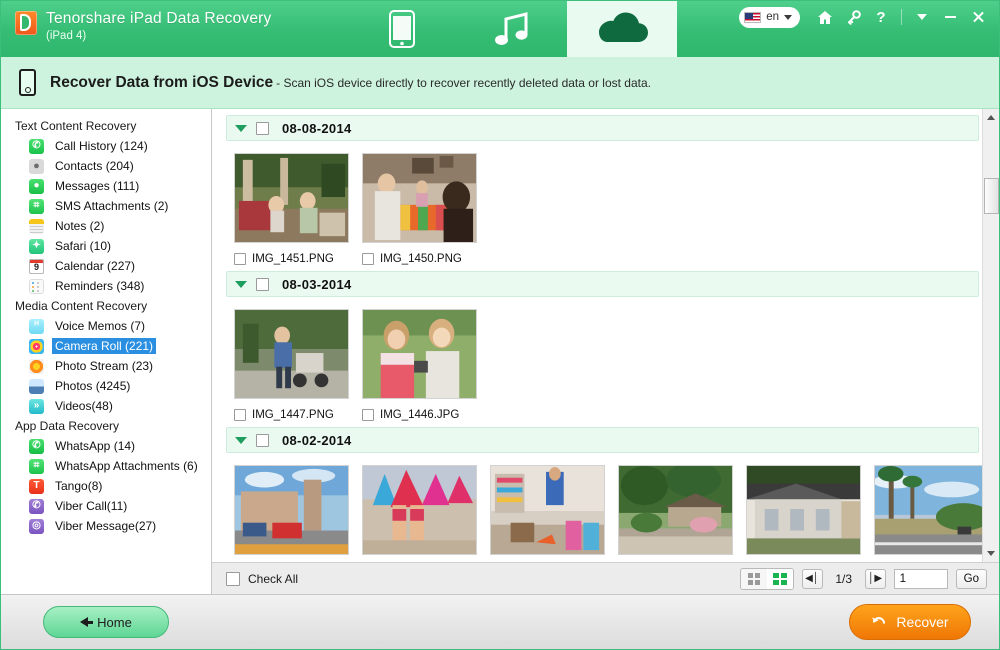 This screenshot has width=1000, height=650. What do you see at coordinates (100, 286) in the screenshot?
I see `sidebar-item-label: Reminders (348)` at bounding box center [100, 286].